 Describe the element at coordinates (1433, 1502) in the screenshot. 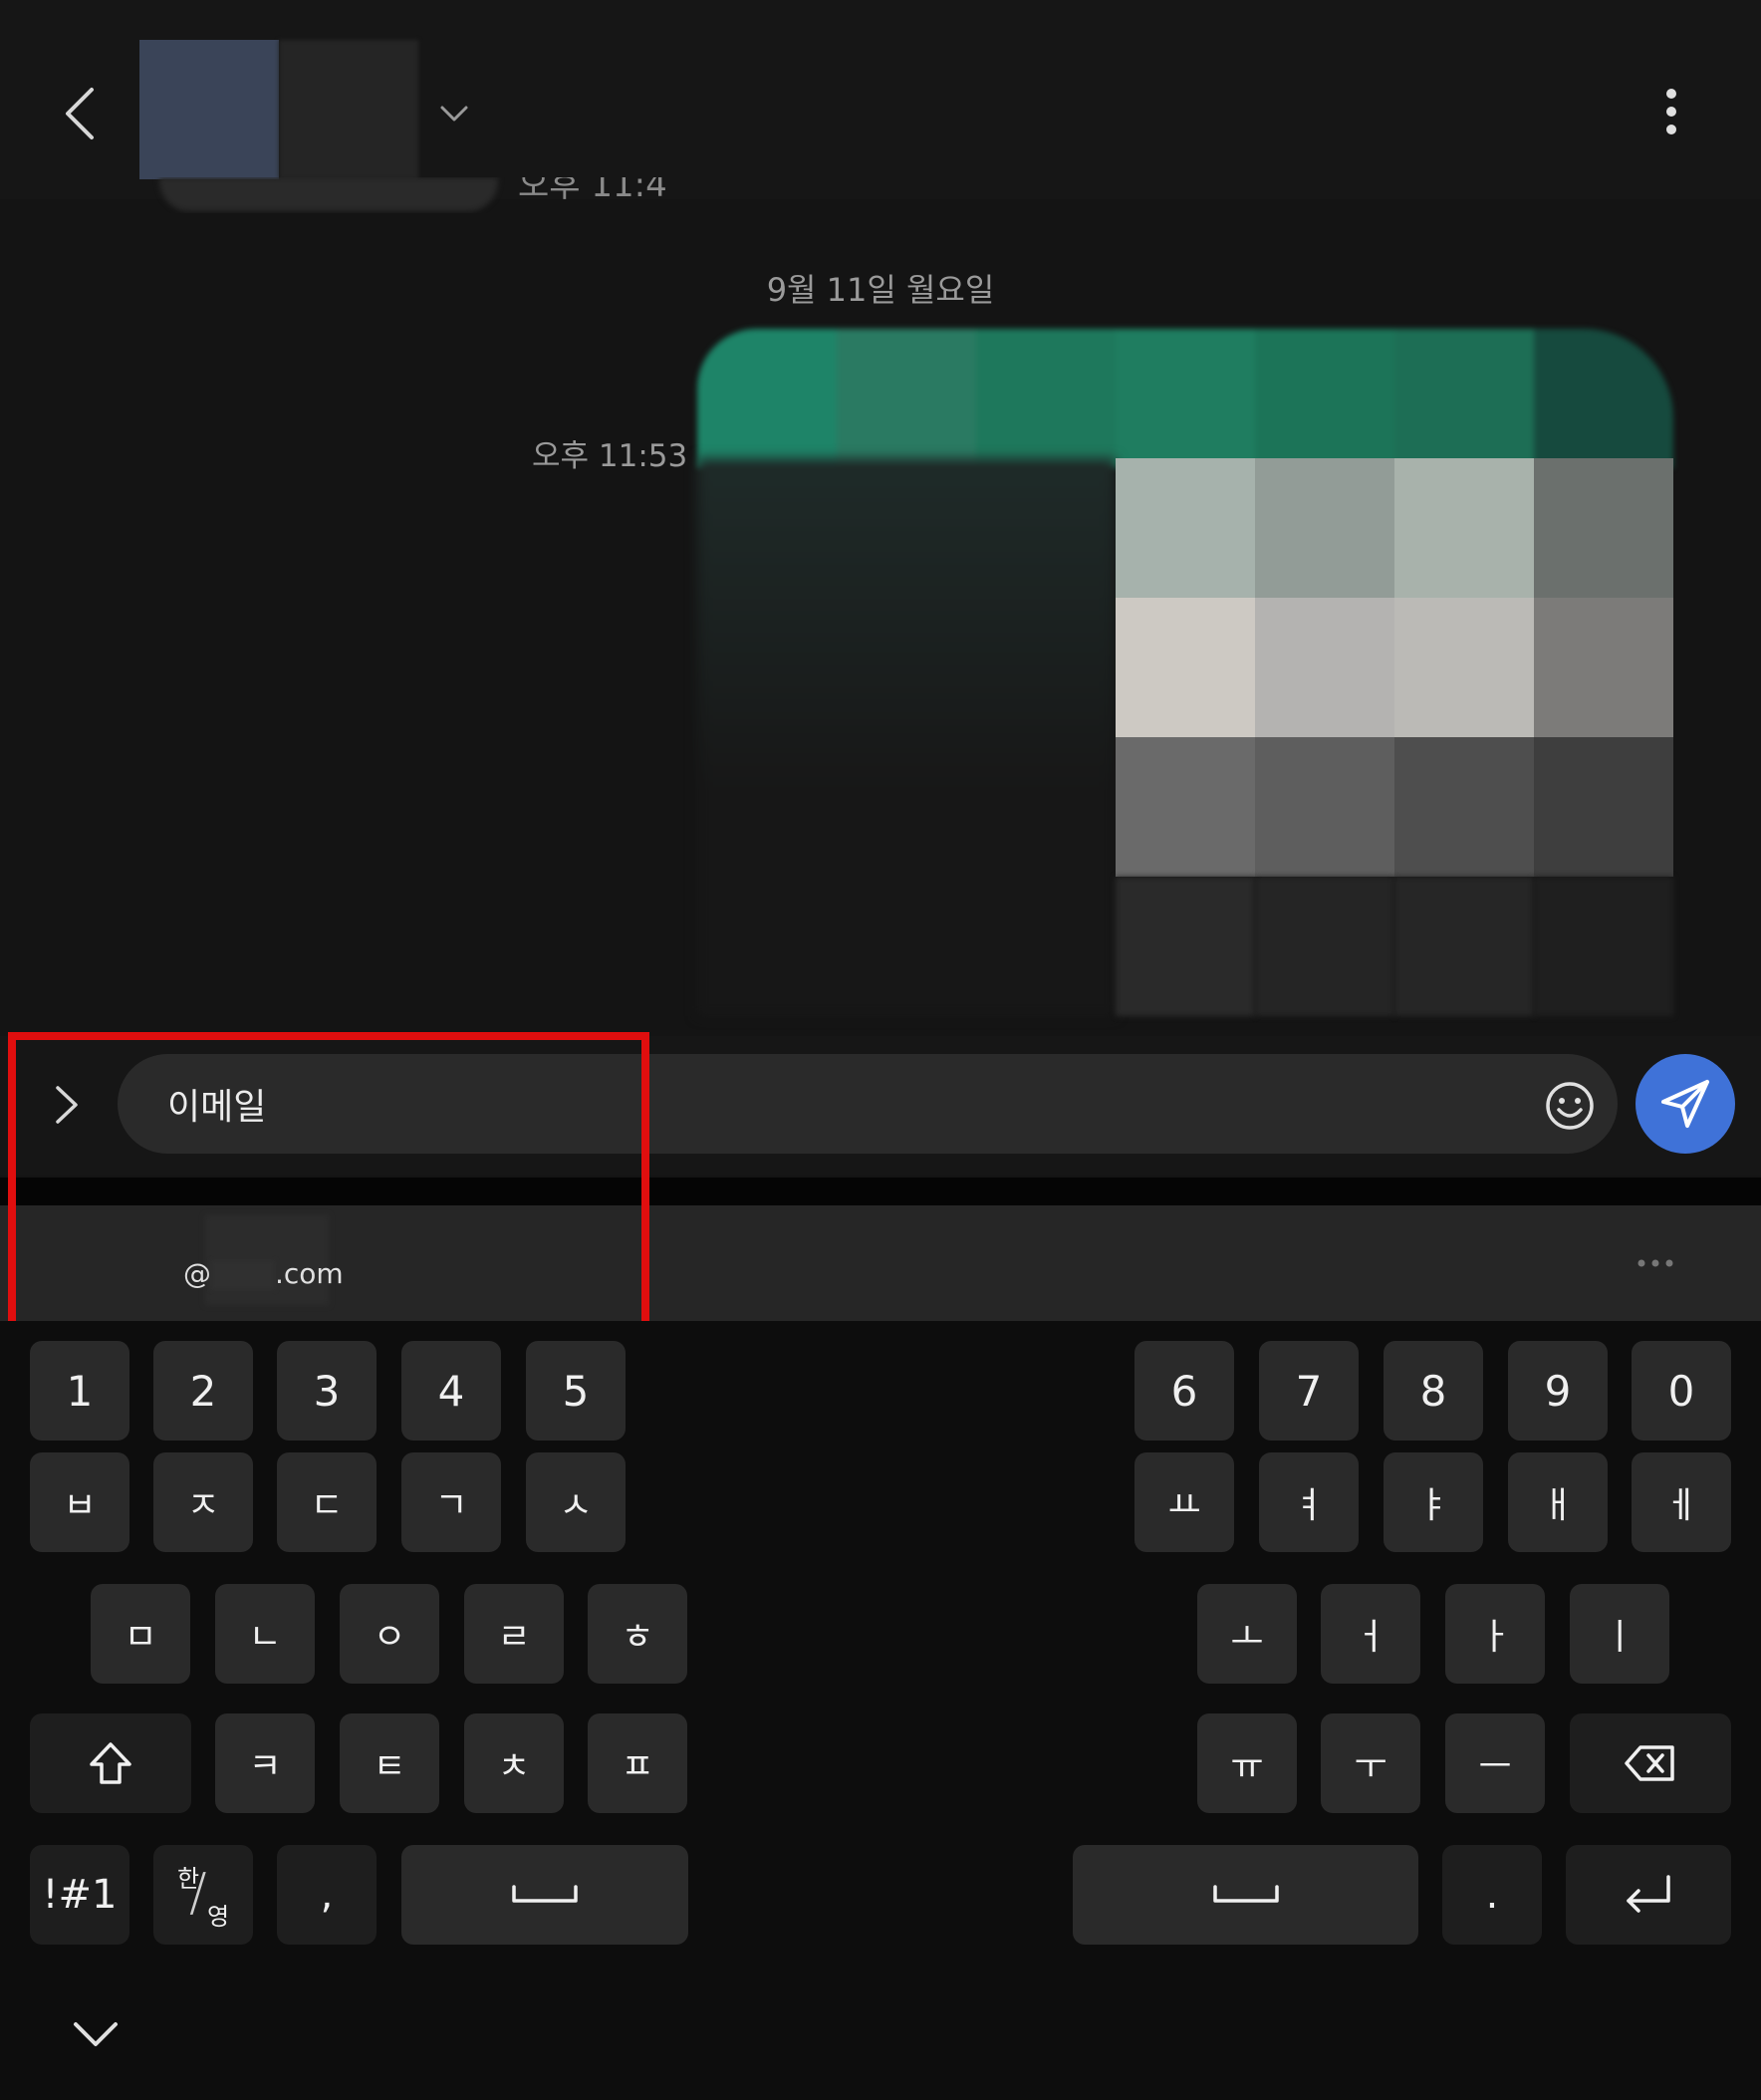

I see `key-ya: ㅑ` at that location.